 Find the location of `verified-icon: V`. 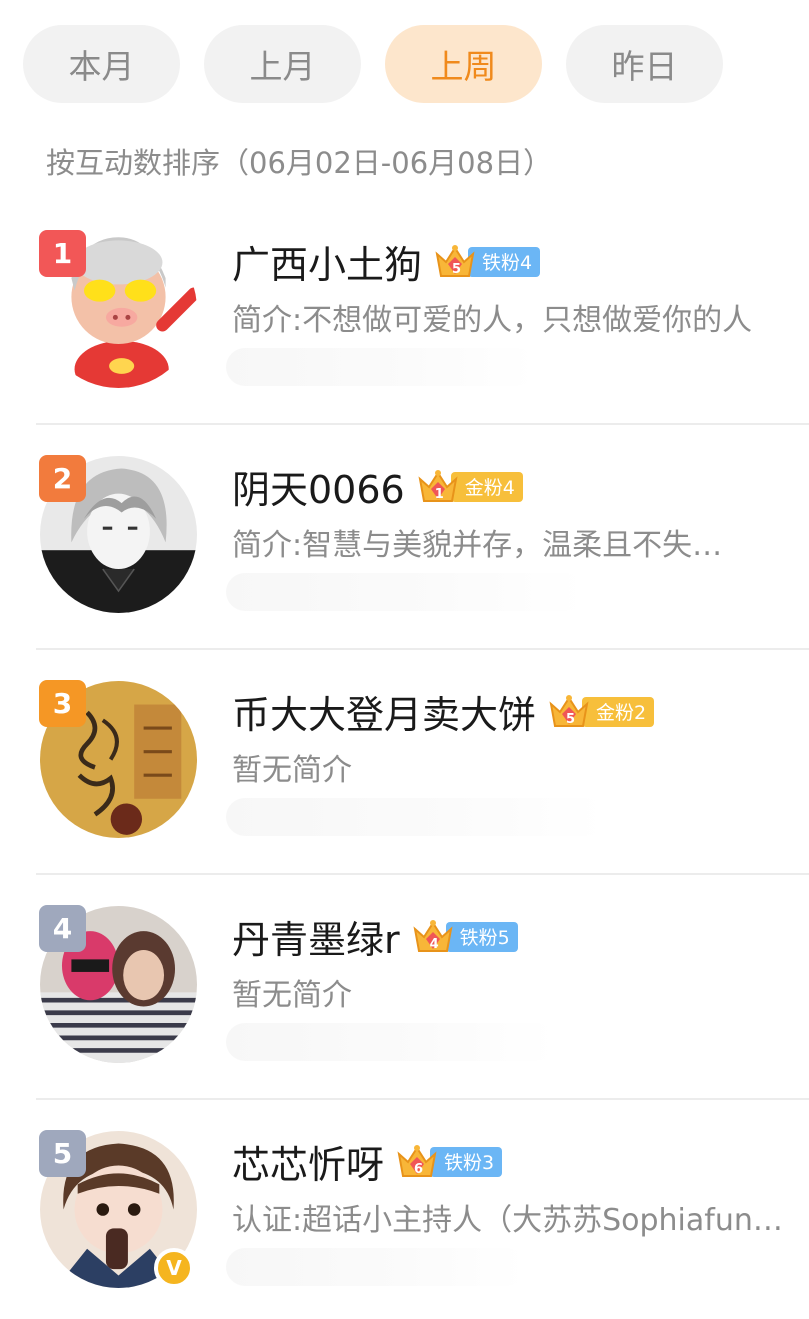

verified-icon: V is located at coordinates (174, 1268).